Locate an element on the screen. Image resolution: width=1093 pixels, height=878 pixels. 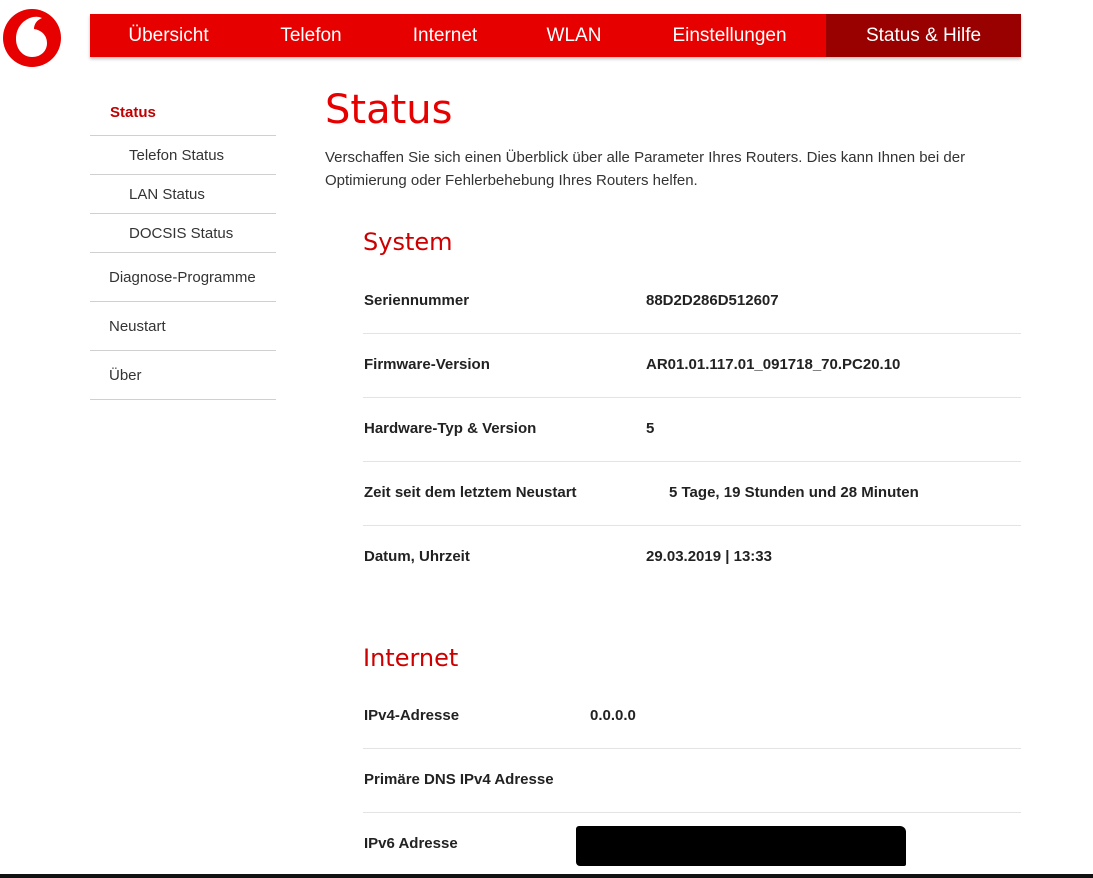
sidebar-item-telefon-status: Telefon Status is located at coordinates (183, 155).